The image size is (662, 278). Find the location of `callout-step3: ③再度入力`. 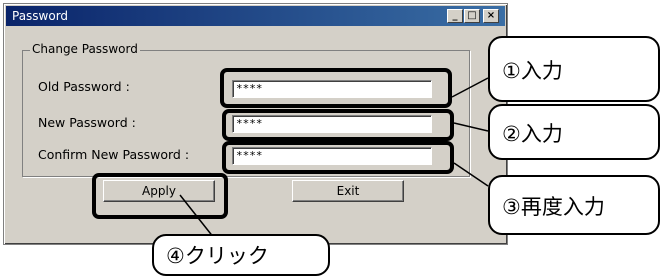

callout-step3: ③再度入力 is located at coordinates (574, 205).